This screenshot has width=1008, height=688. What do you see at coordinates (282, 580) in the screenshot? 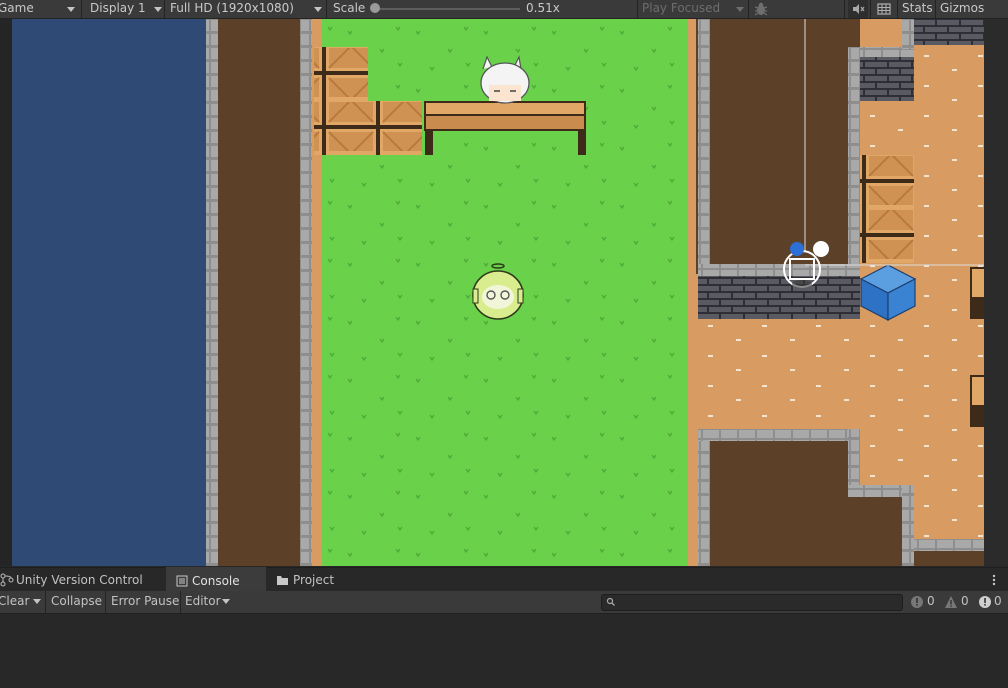
I see `folder-icon` at bounding box center [282, 580].